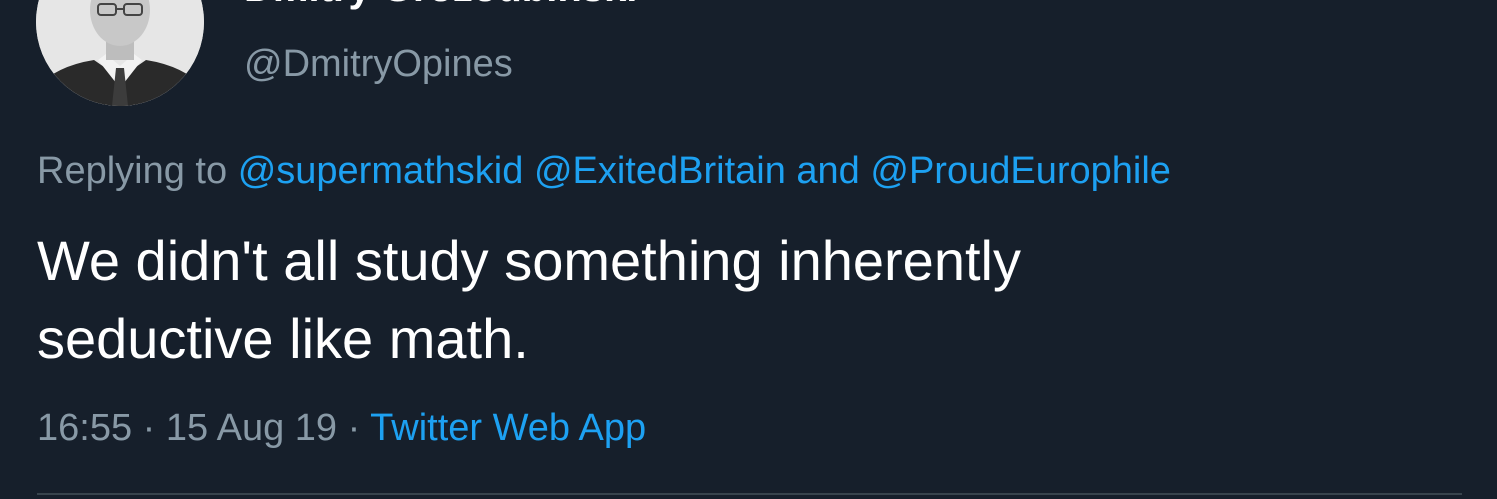  What do you see at coordinates (749, 494) in the screenshot?
I see `divider` at bounding box center [749, 494].